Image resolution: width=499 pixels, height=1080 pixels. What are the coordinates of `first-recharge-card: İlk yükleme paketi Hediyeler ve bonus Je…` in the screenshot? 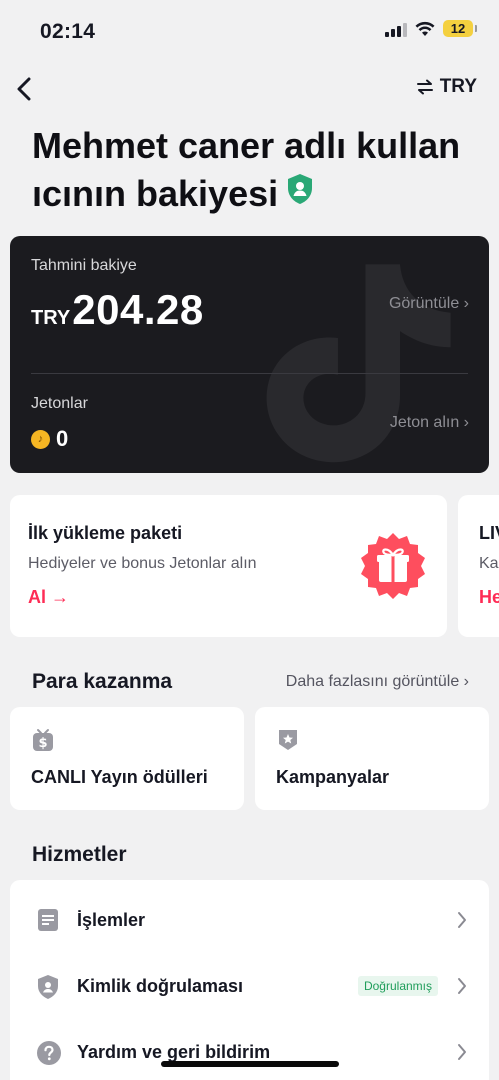 It's located at (228, 566).